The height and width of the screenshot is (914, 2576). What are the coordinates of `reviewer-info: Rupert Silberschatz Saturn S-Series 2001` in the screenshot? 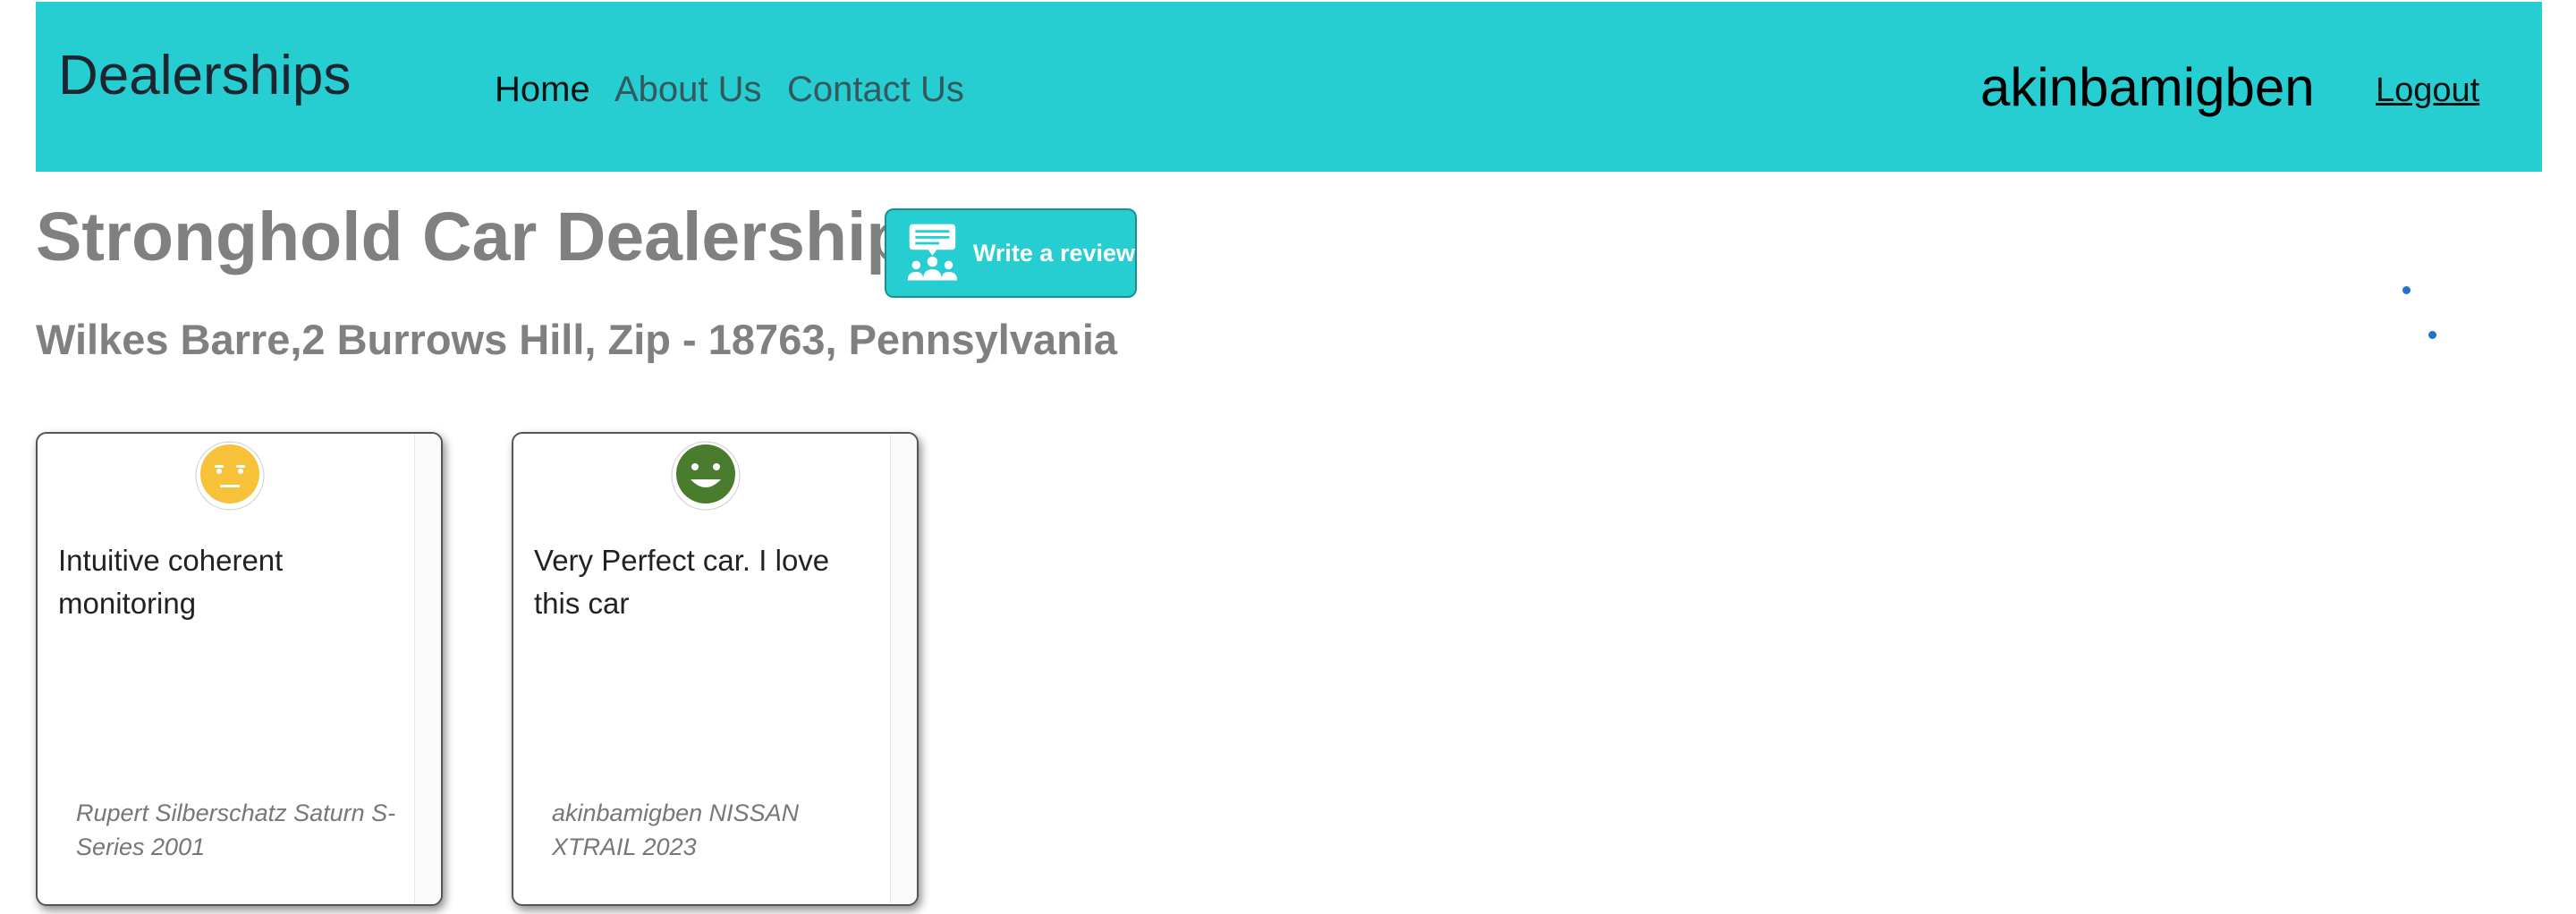 It's located at (236, 830).